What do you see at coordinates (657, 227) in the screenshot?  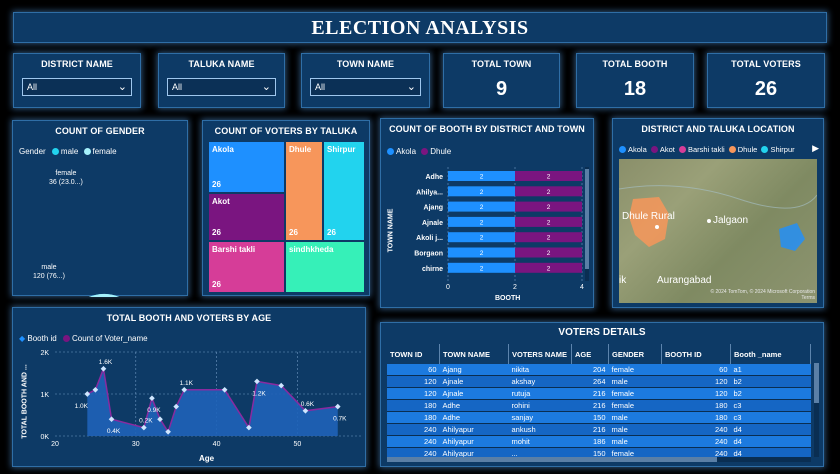 I see `dhule-marker` at bounding box center [657, 227].